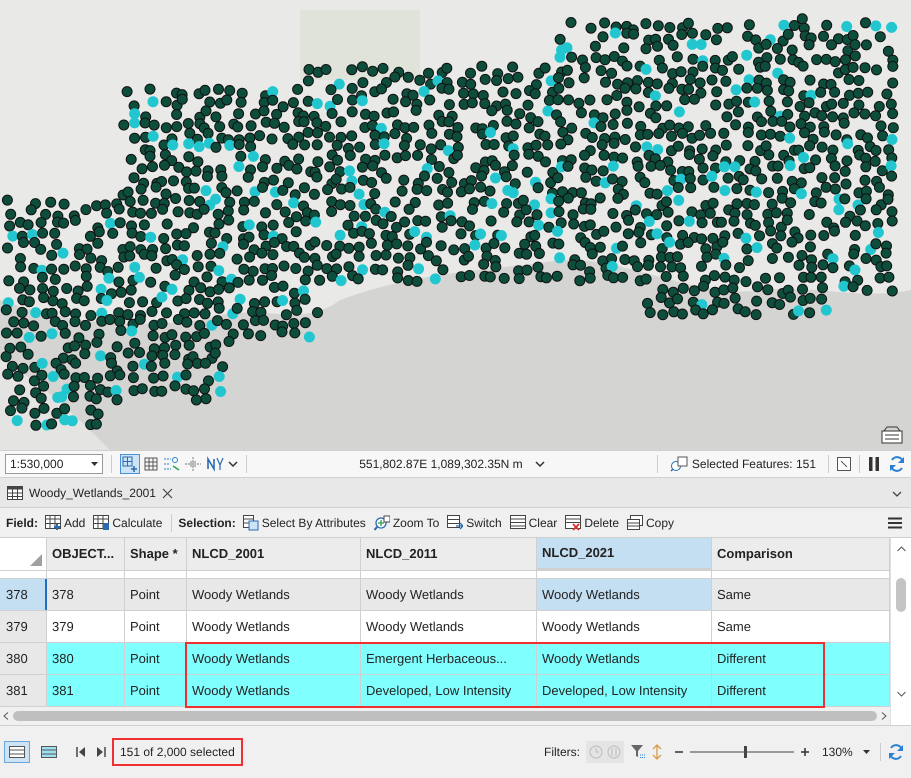  I want to click on close-icon, so click(167, 493).